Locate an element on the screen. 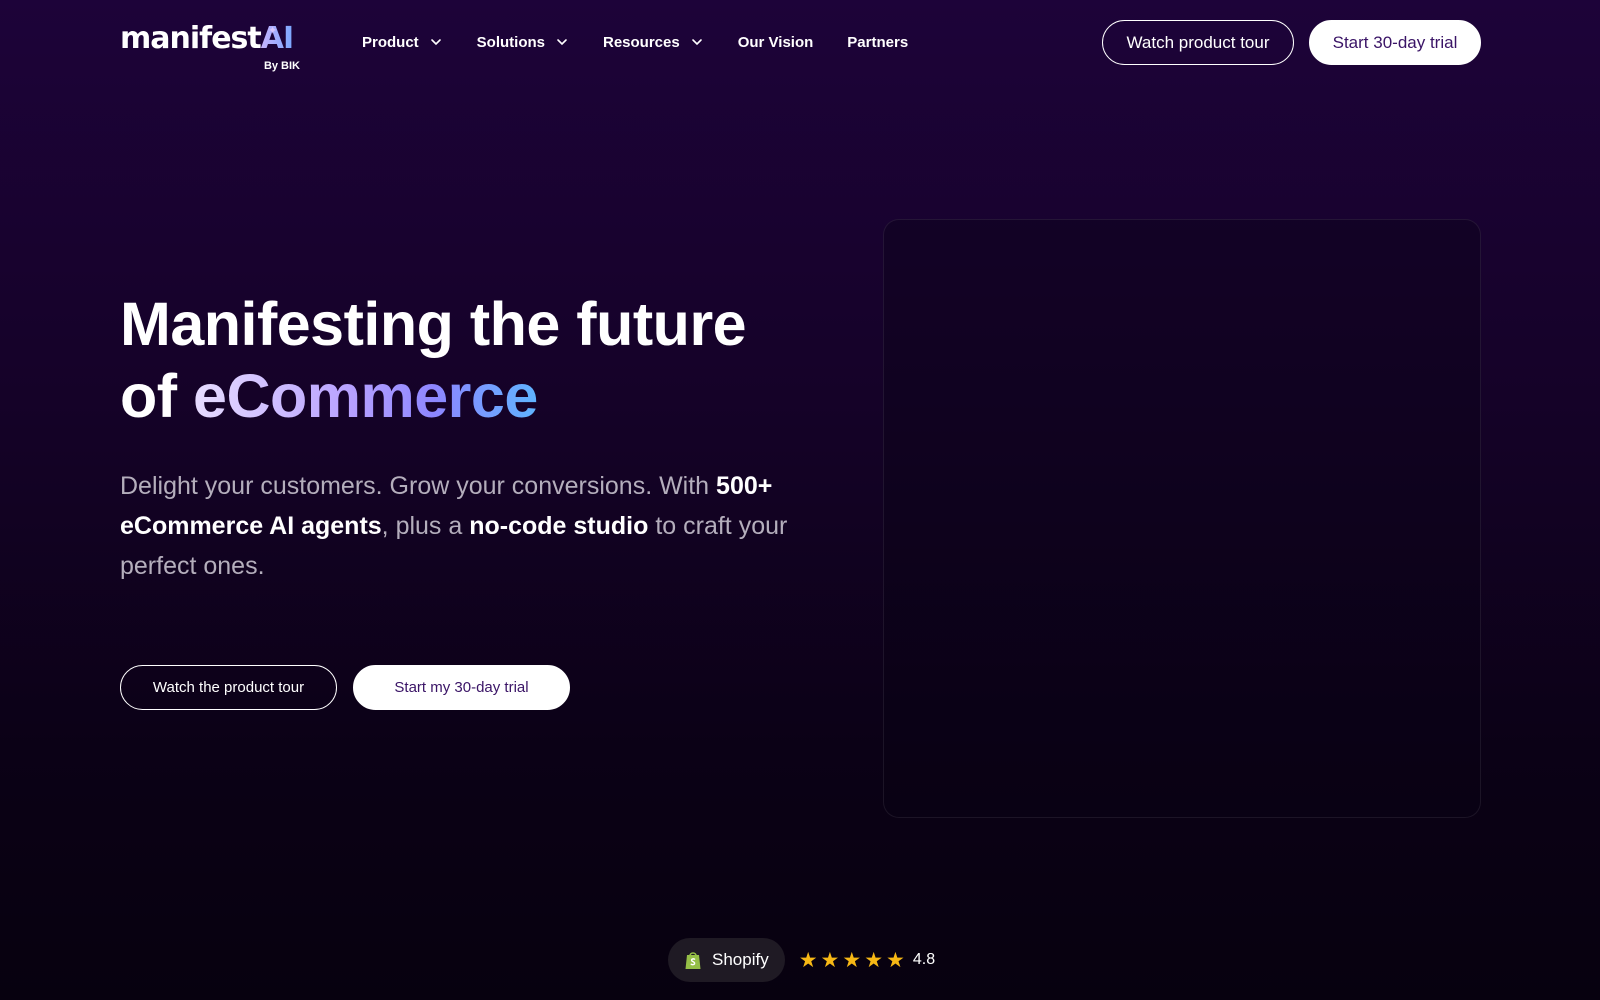 Image resolution: width=1600 pixels, height=1000 pixels. rating-score: 4.8 is located at coordinates (924, 959).